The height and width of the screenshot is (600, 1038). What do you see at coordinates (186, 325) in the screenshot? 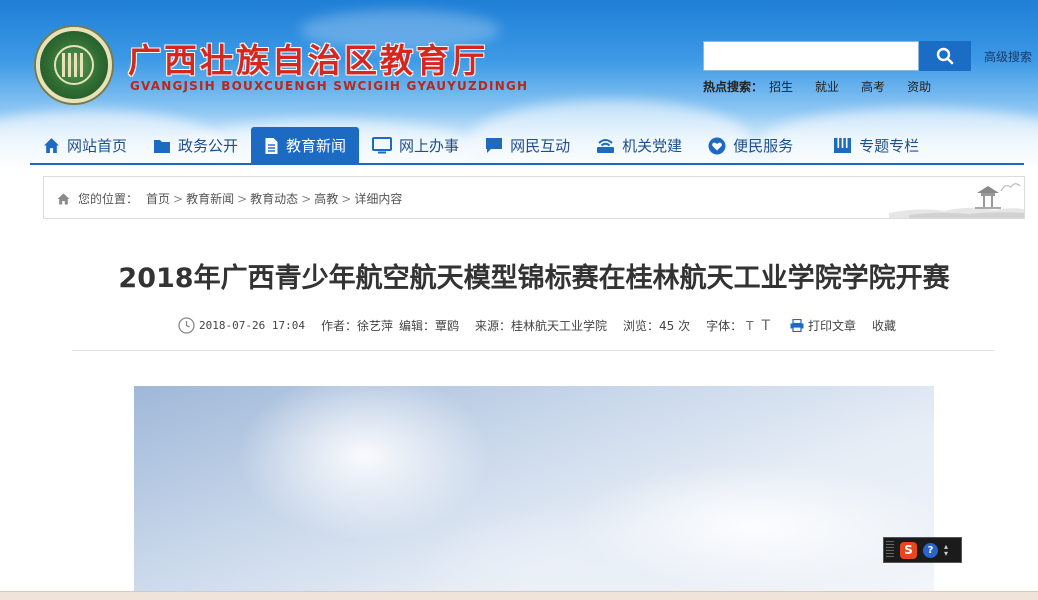
I see `clock-icon` at bounding box center [186, 325].